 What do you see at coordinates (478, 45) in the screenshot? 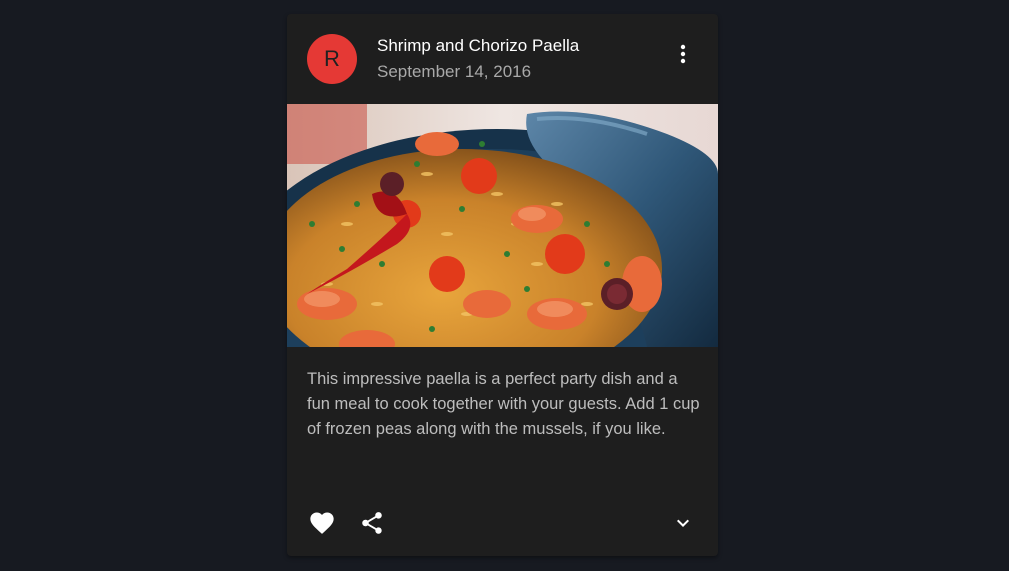
I see `card-title: Shrimp and Chorizo Paella` at bounding box center [478, 45].